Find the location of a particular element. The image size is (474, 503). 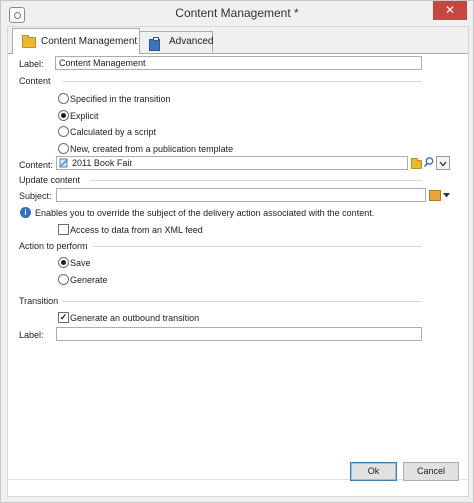

transition-section-title: Transition is located at coordinates (39, 301).